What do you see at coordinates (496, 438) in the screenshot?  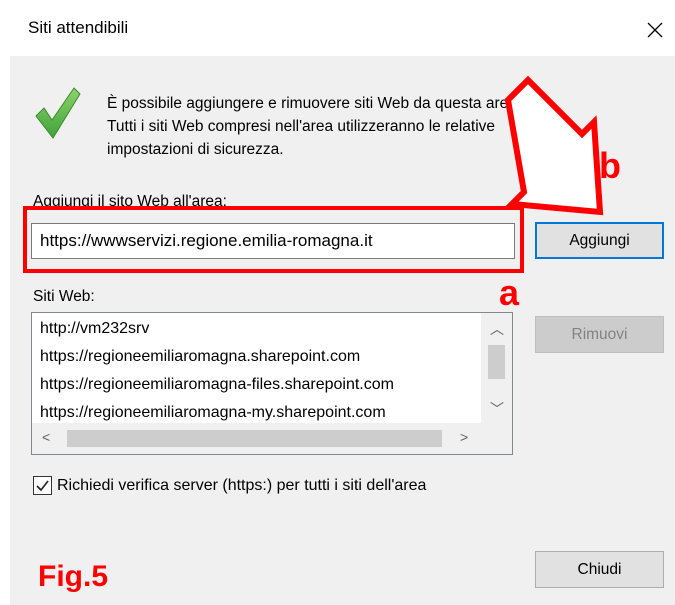 I see `scrollbar-corner` at bounding box center [496, 438].